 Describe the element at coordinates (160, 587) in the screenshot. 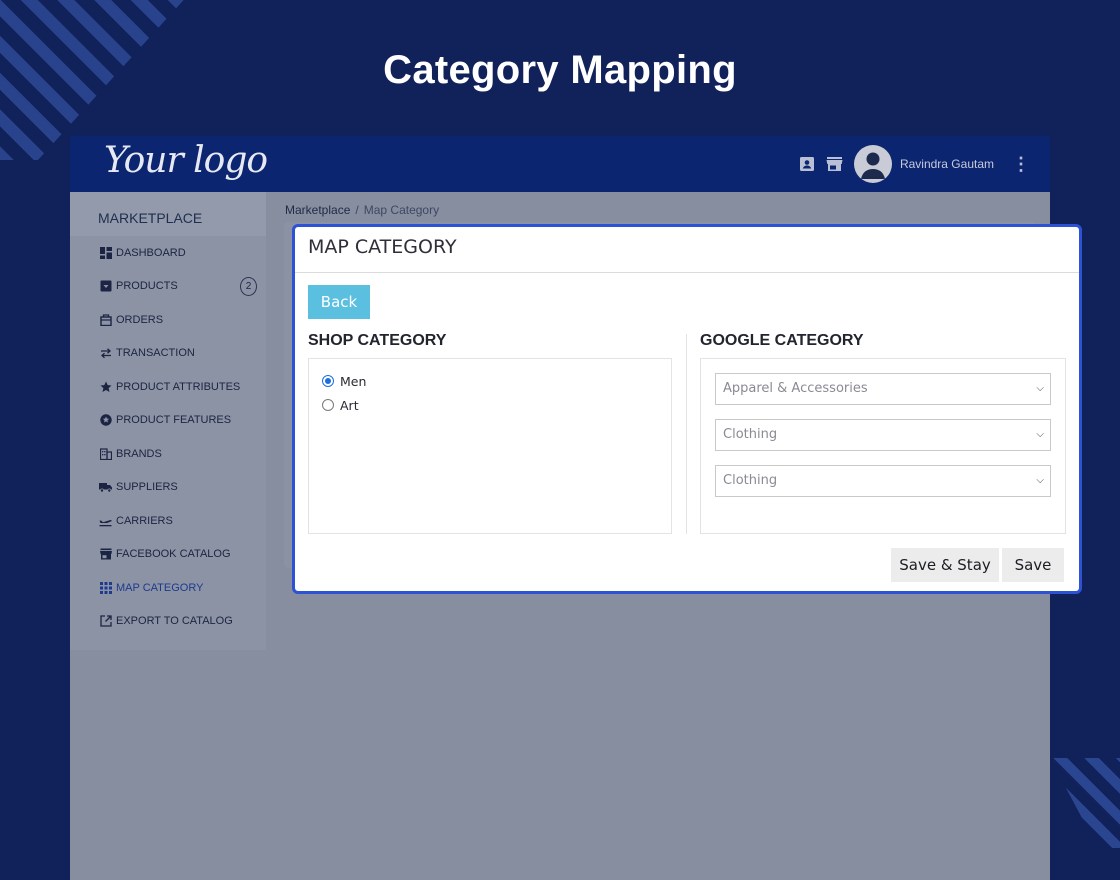

I see `sidebar-item-label: MAP CATEGORY` at that location.